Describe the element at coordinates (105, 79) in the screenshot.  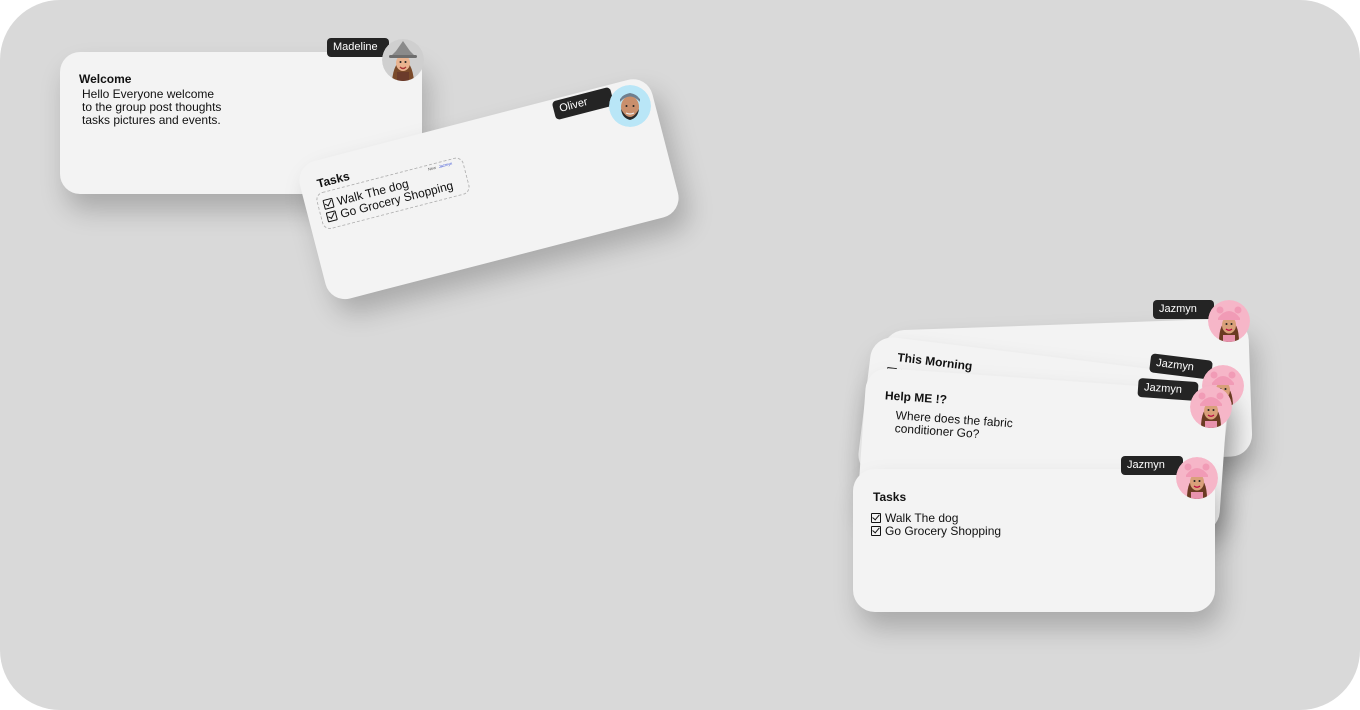
I see `note-title: Welcome` at that location.